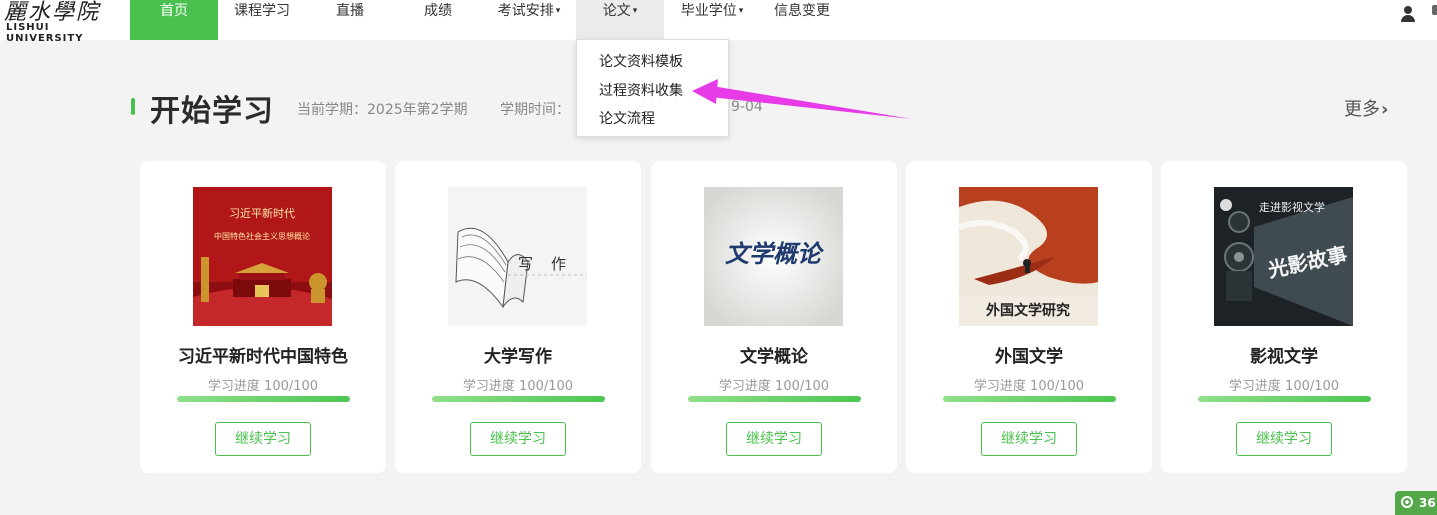  What do you see at coordinates (350, 11) in the screenshot?
I see `nav-live-label: 直播` at bounding box center [350, 11].